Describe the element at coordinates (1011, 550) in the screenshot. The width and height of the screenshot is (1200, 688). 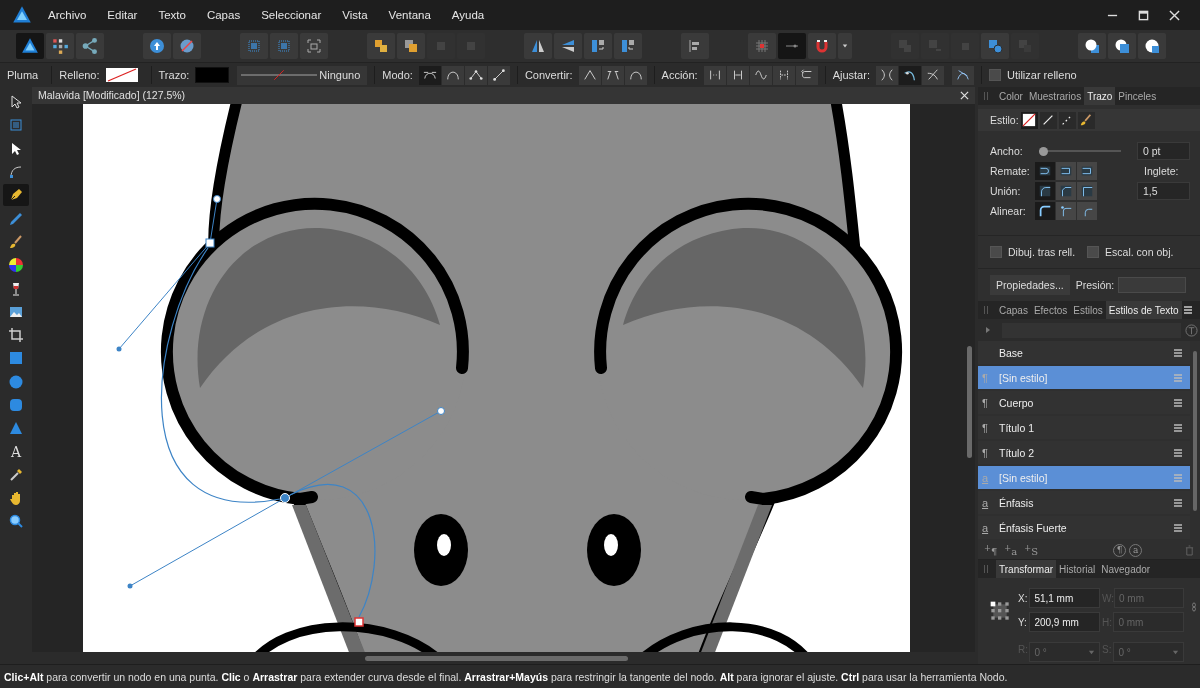
I see `add-style-button: $^{+}$a` at that location.